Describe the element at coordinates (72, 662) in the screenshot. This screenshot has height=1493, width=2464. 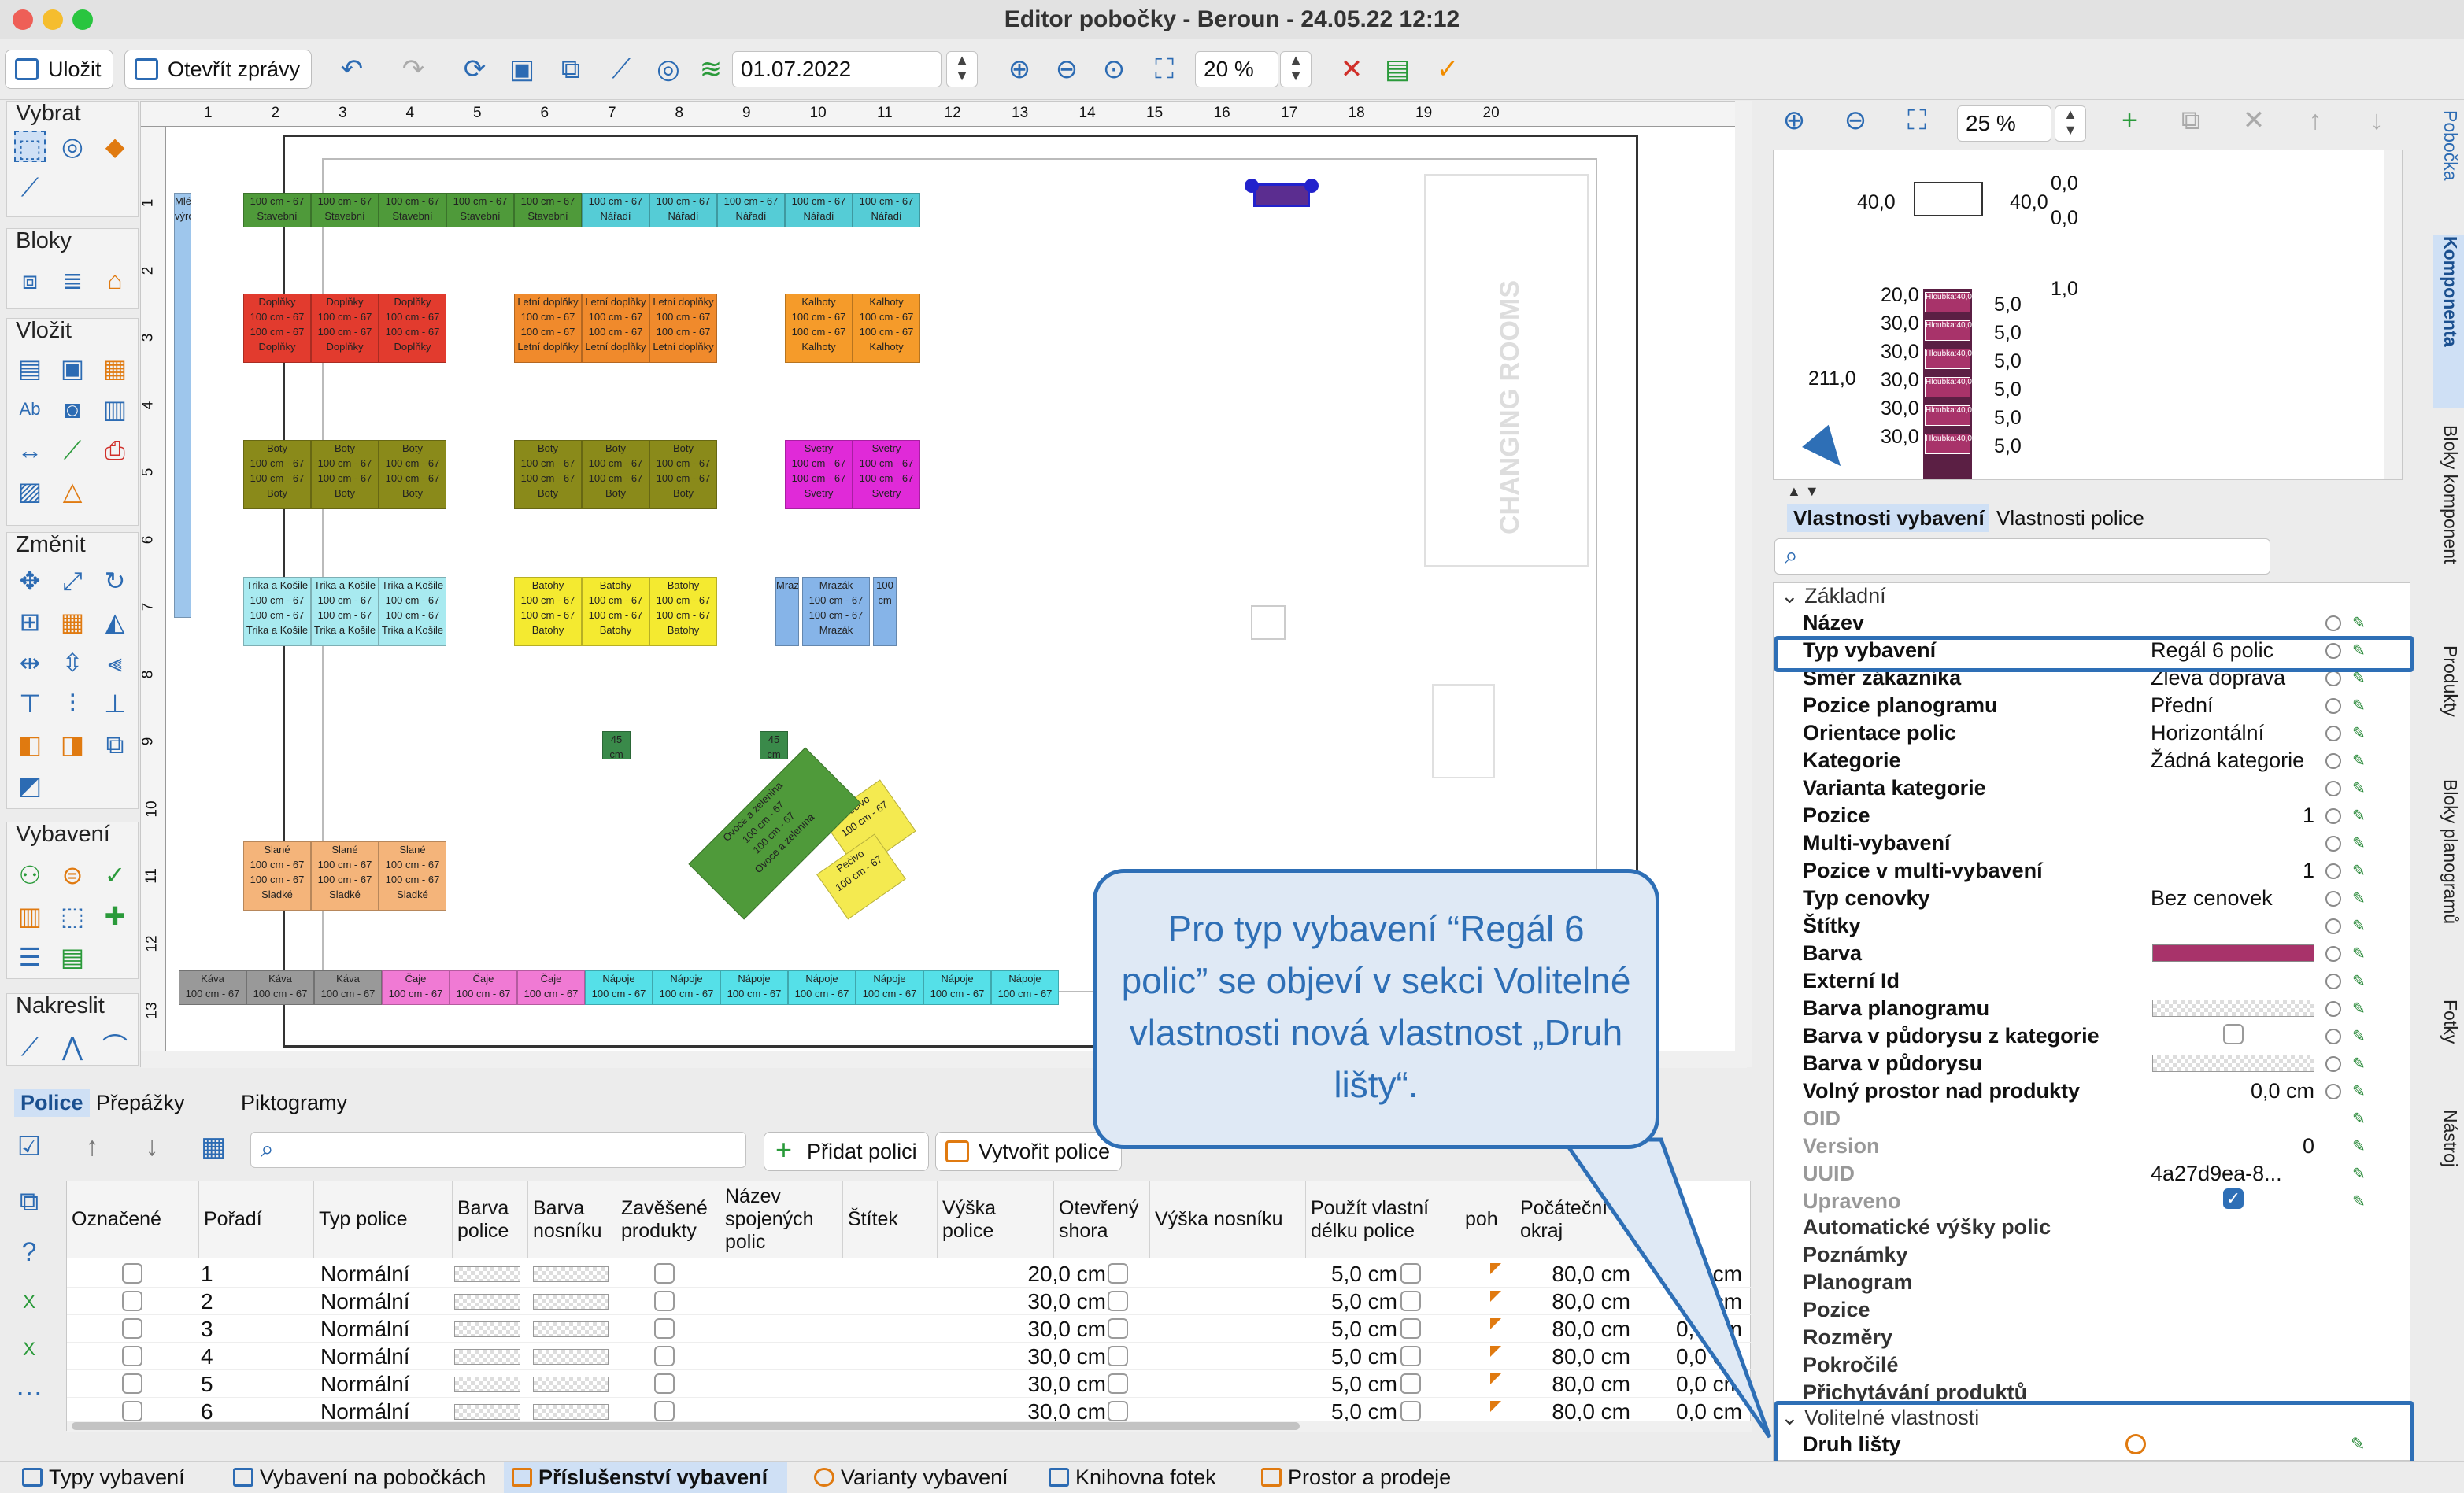
I see `distribute-v-icon: ⇳` at that location.